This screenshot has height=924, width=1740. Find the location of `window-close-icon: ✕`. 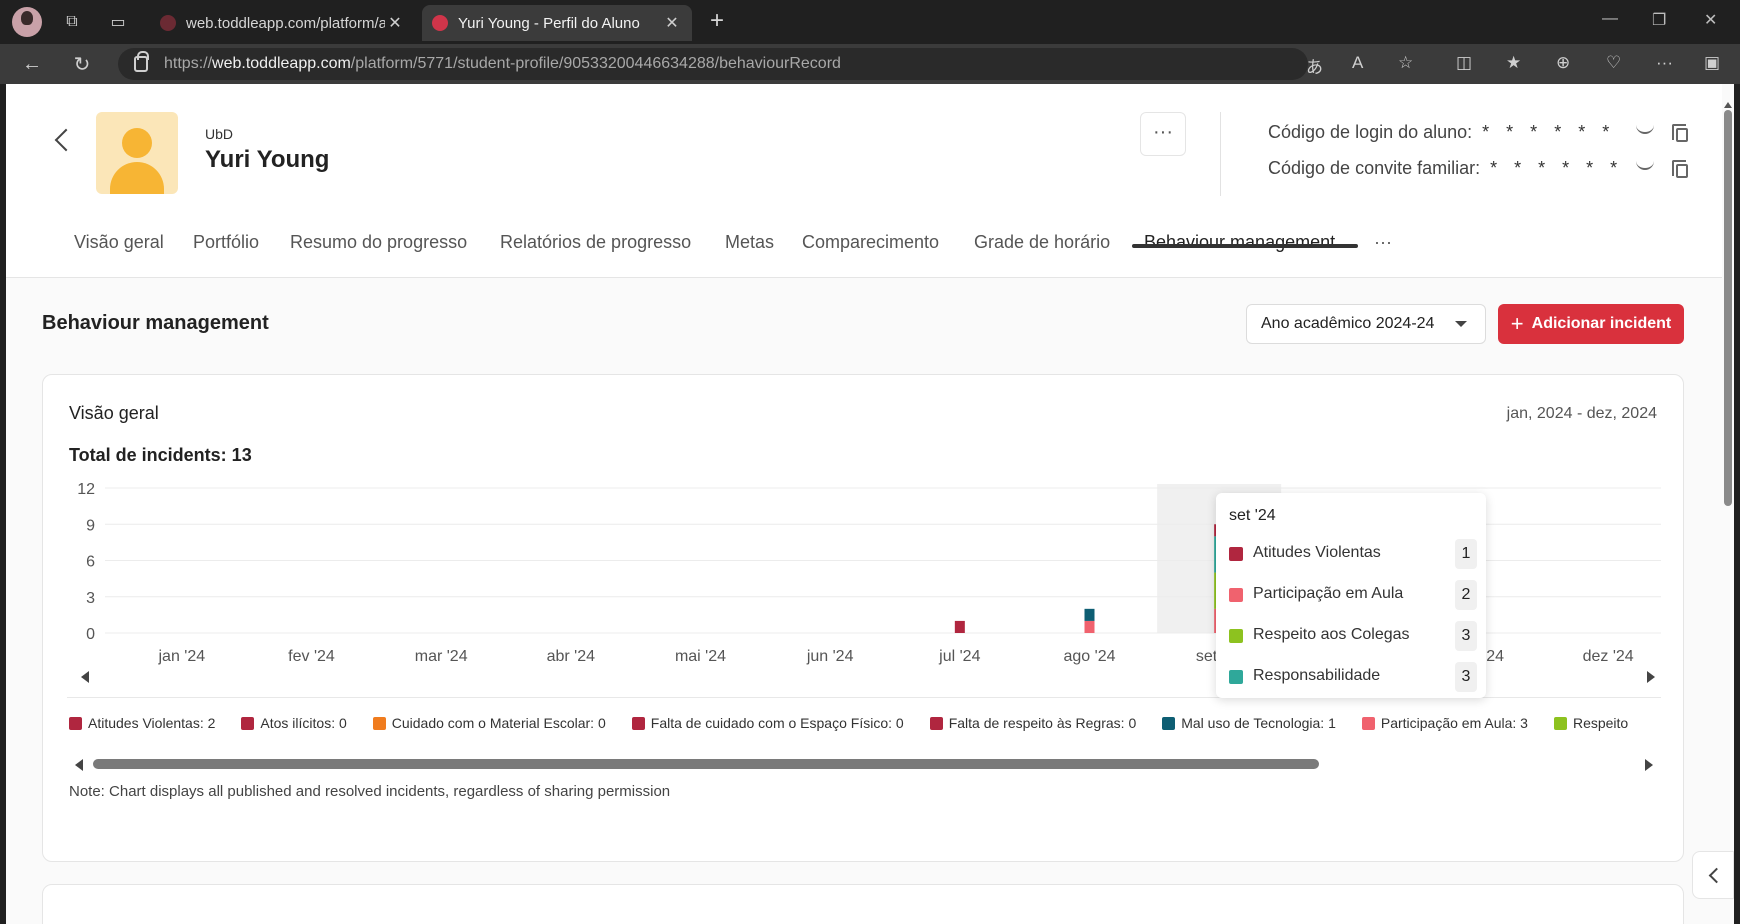

window-close-icon: ✕ is located at coordinates (1710, 20).